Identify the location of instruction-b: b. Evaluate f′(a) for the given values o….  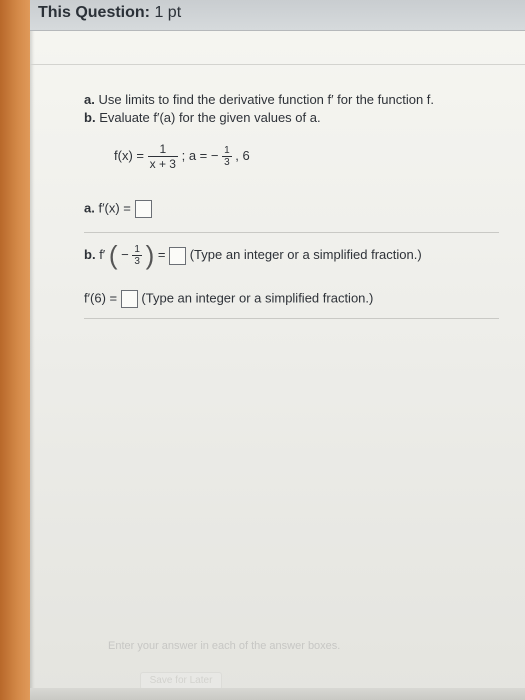
(202, 117).